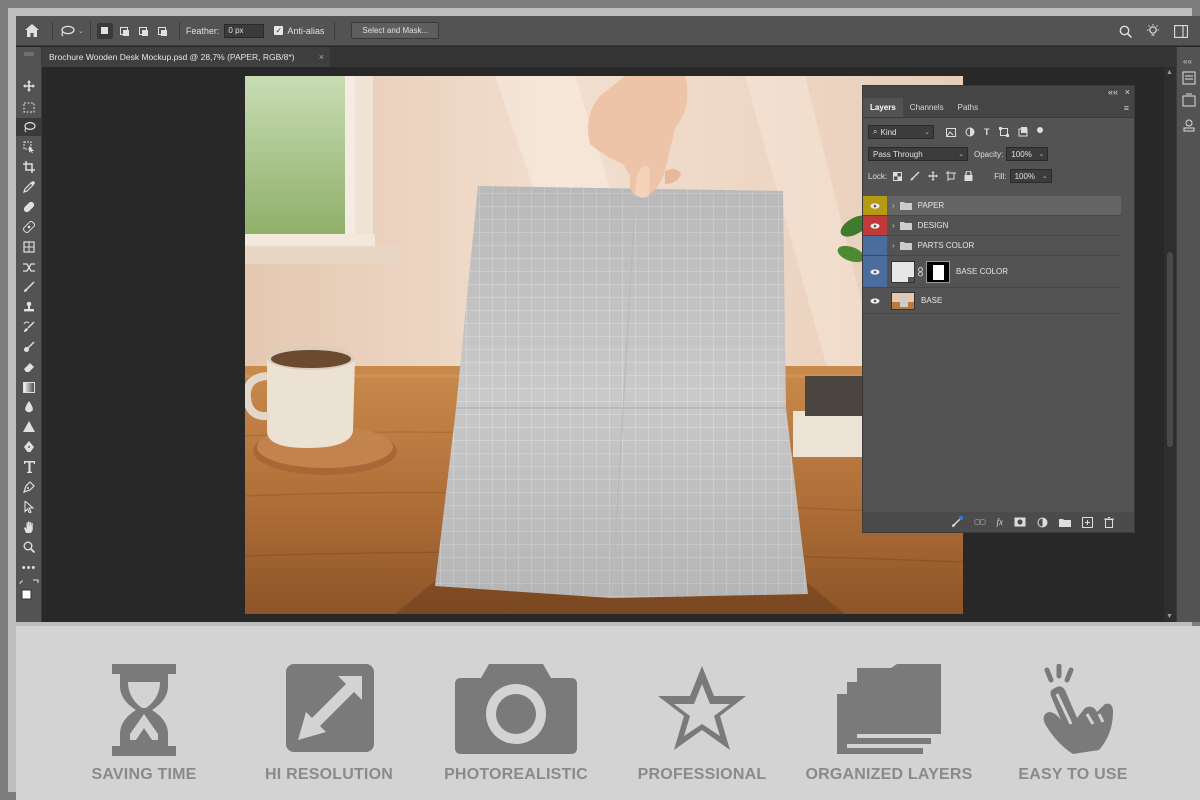 The image size is (1200, 800). What do you see at coordinates (992, 272) in the screenshot?
I see `layer-row-base-color: BASE COLOR` at bounding box center [992, 272].